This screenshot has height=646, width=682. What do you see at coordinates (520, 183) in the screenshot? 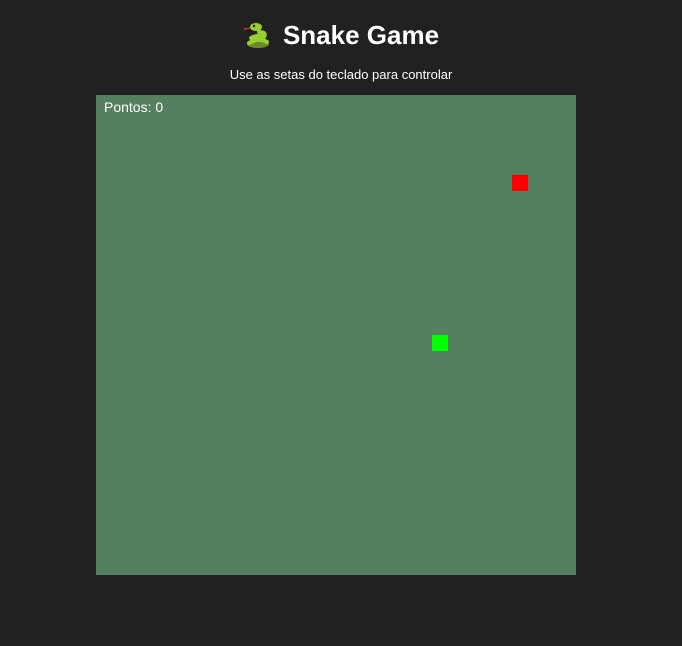
I see `food-item` at bounding box center [520, 183].